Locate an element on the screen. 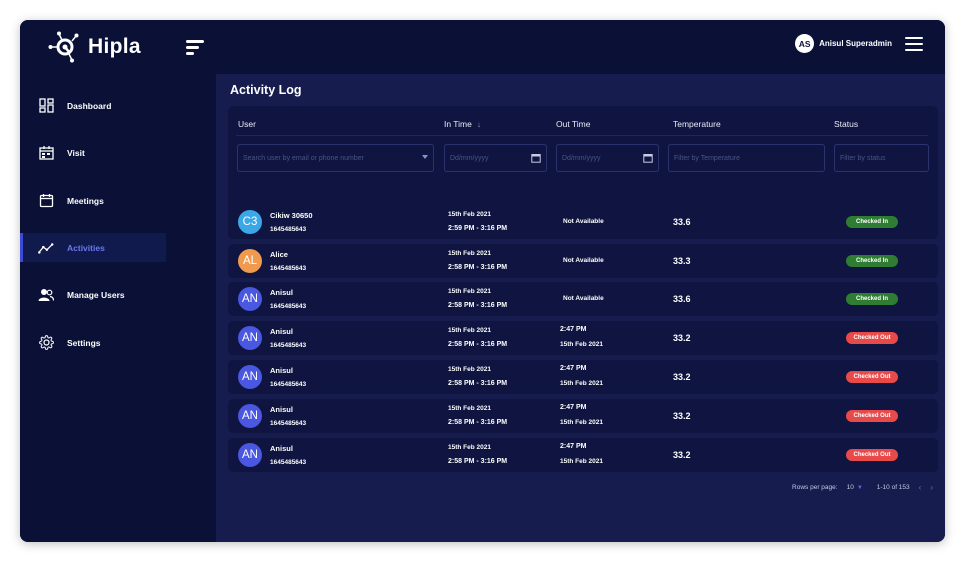 Image resolution: width=965 pixels, height=563 pixels. sidebar-item-label: Dashboard is located at coordinates (89, 105).